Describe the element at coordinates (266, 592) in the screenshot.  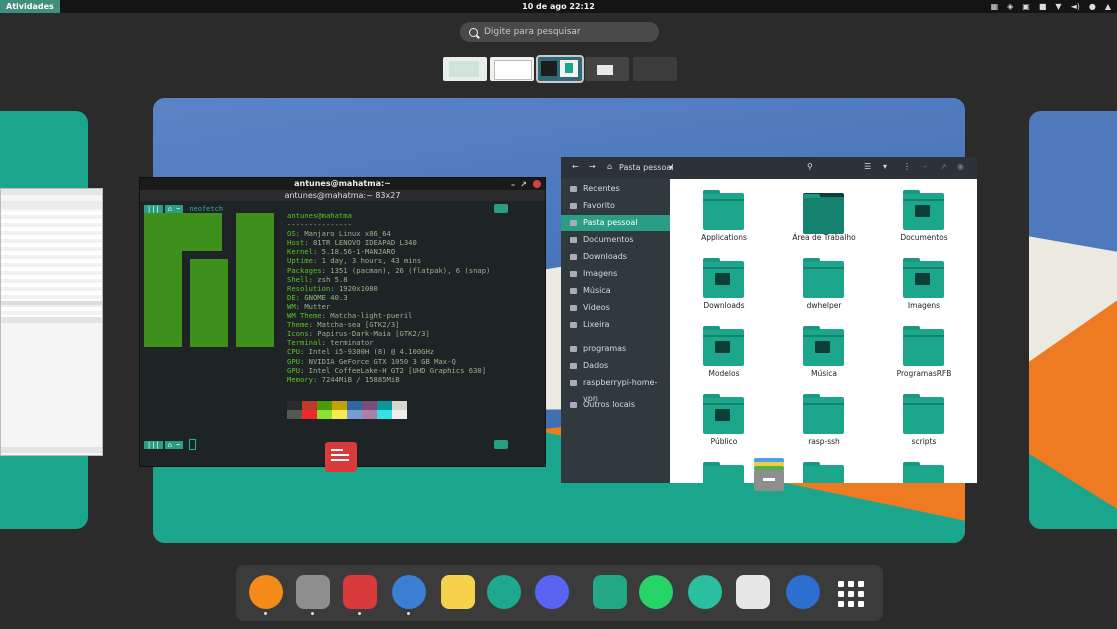
I see `firefox-icon` at that location.